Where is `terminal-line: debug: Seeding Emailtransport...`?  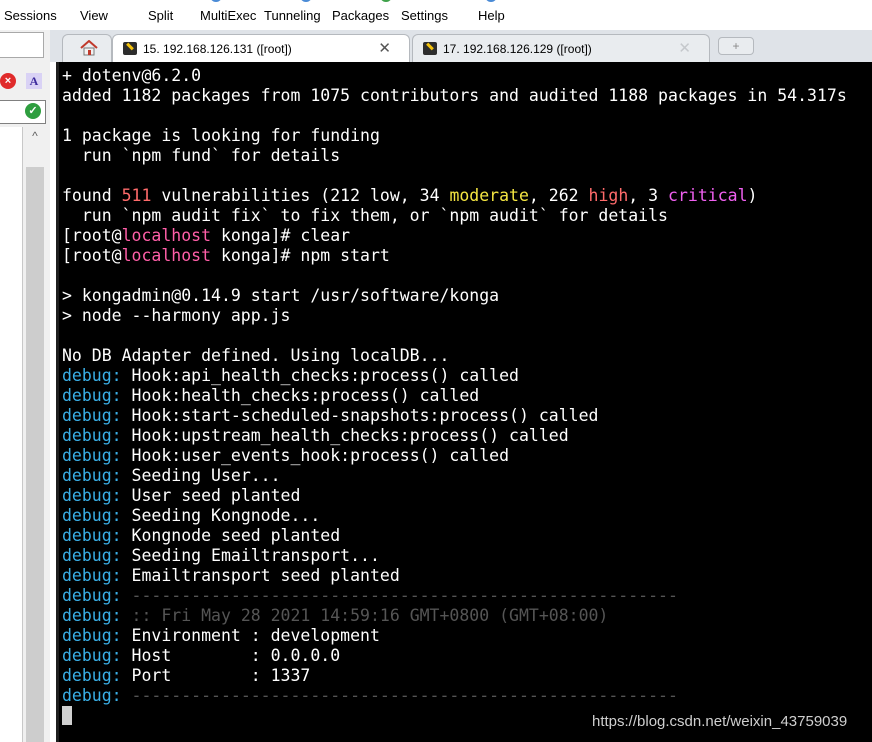
terminal-line: debug: Seeding Emailtransport... is located at coordinates (454, 556).